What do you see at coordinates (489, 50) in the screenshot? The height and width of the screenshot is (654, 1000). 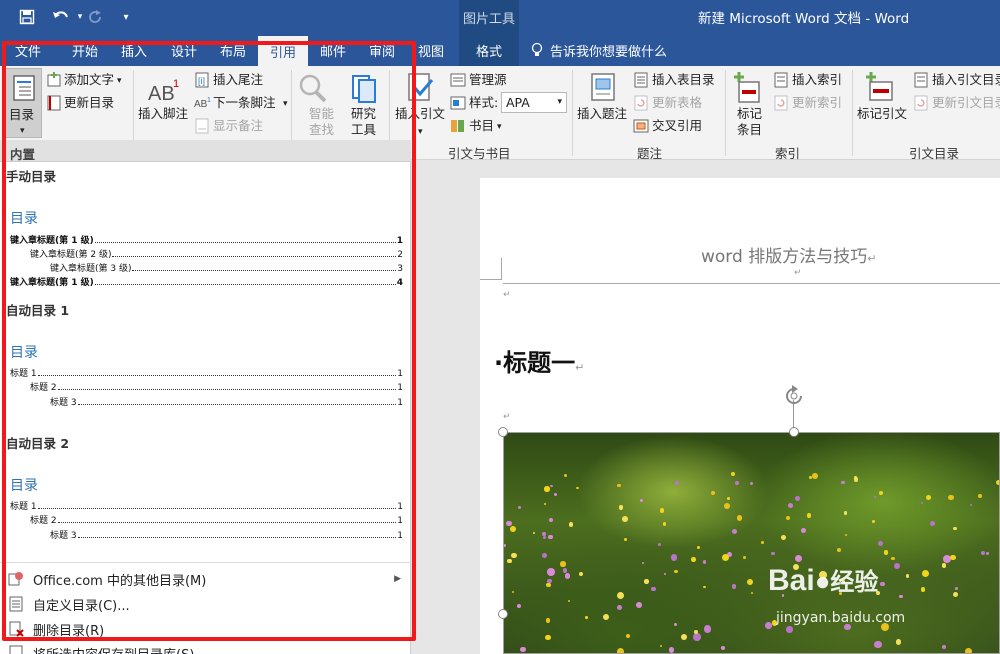 I see `tab-format: 格式` at bounding box center [489, 50].